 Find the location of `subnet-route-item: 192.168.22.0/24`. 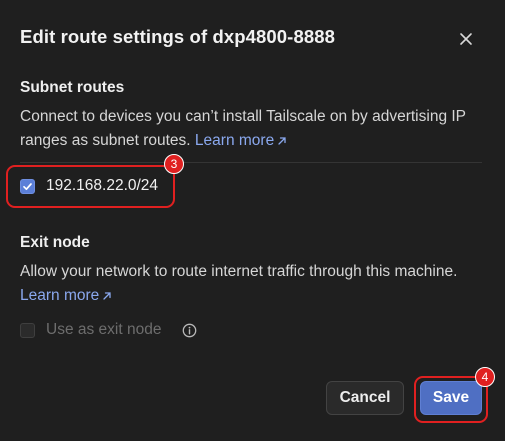

subnet-route-item: 192.168.22.0/24 is located at coordinates (89, 186).